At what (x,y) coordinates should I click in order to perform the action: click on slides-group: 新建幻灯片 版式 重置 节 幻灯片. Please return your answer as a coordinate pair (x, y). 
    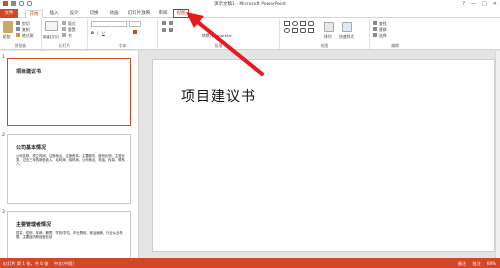
    Looking at the image, I should click on (65, 34).